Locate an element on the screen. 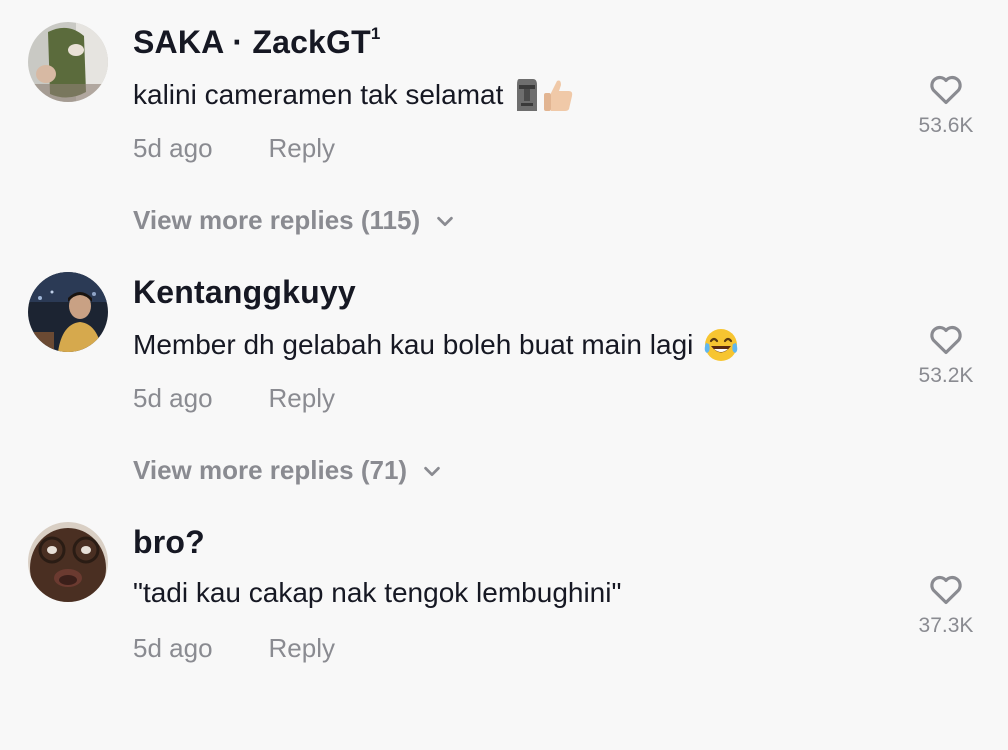  comment-username: Kentanggkuyy is located at coordinates (244, 292).